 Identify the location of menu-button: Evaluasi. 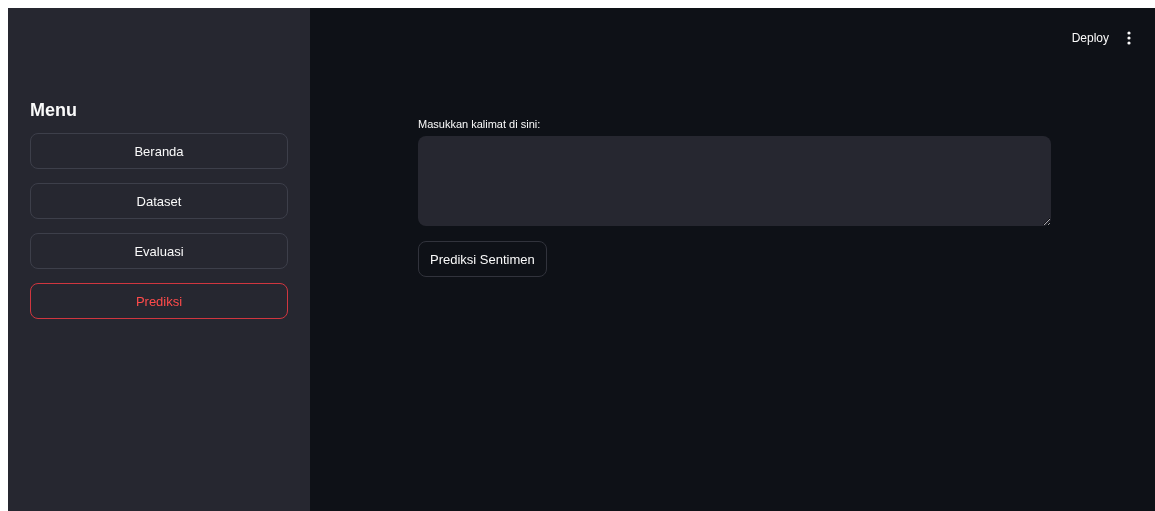
(159, 251).